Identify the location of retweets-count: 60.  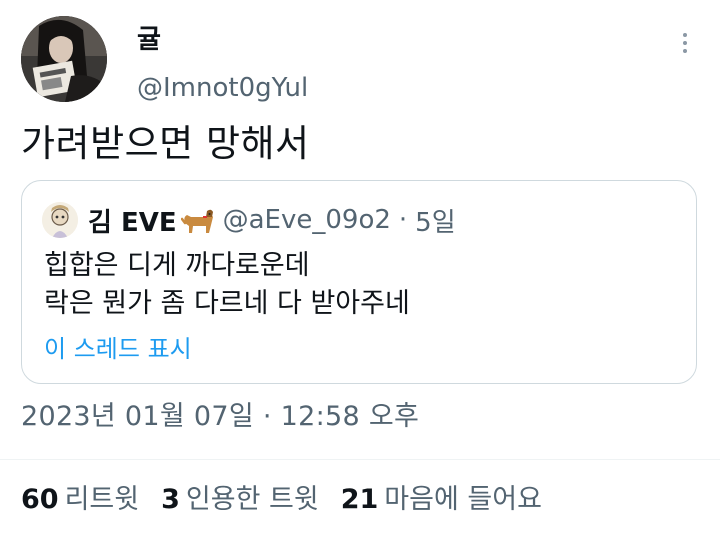
(40, 499).